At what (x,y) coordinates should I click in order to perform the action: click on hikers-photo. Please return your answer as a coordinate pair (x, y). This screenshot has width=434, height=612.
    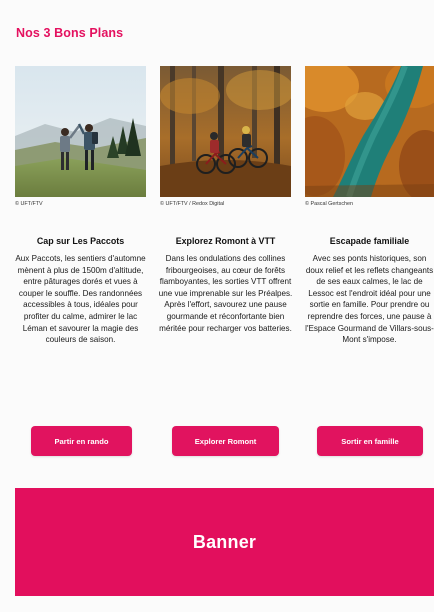
    Looking at the image, I should click on (80, 131).